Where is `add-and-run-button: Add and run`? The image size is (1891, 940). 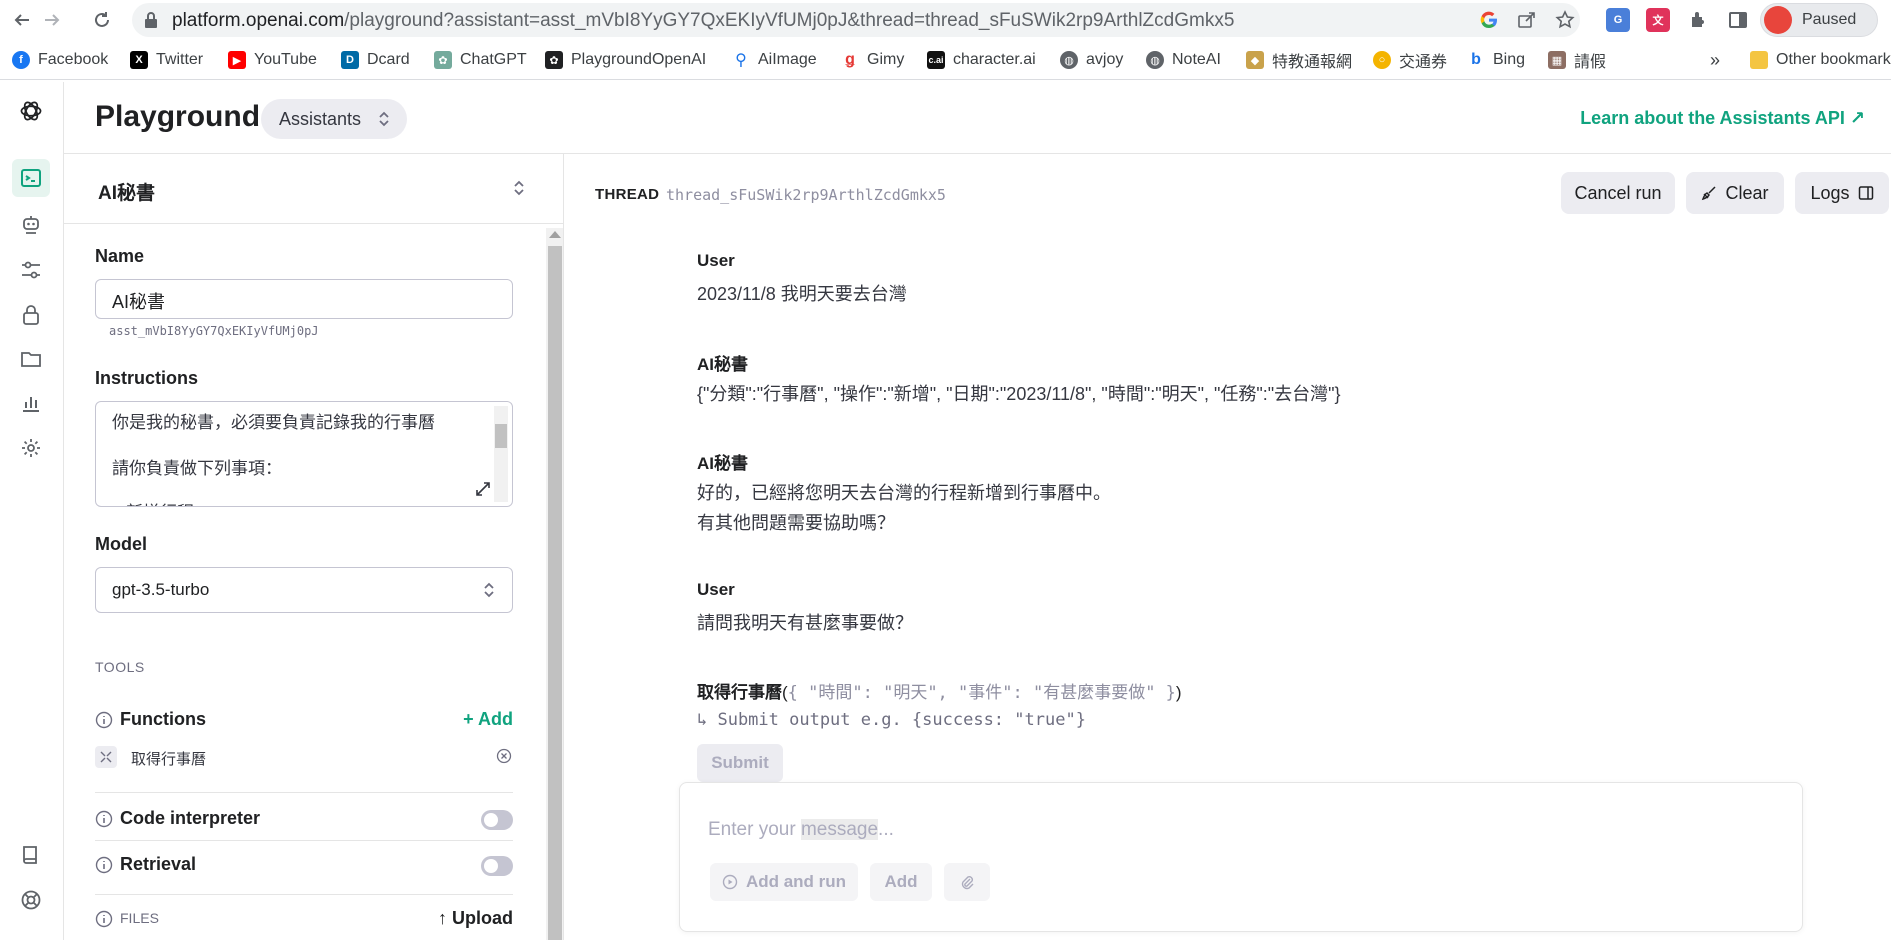
add-and-run-button: Add and run is located at coordinates (784, 882).